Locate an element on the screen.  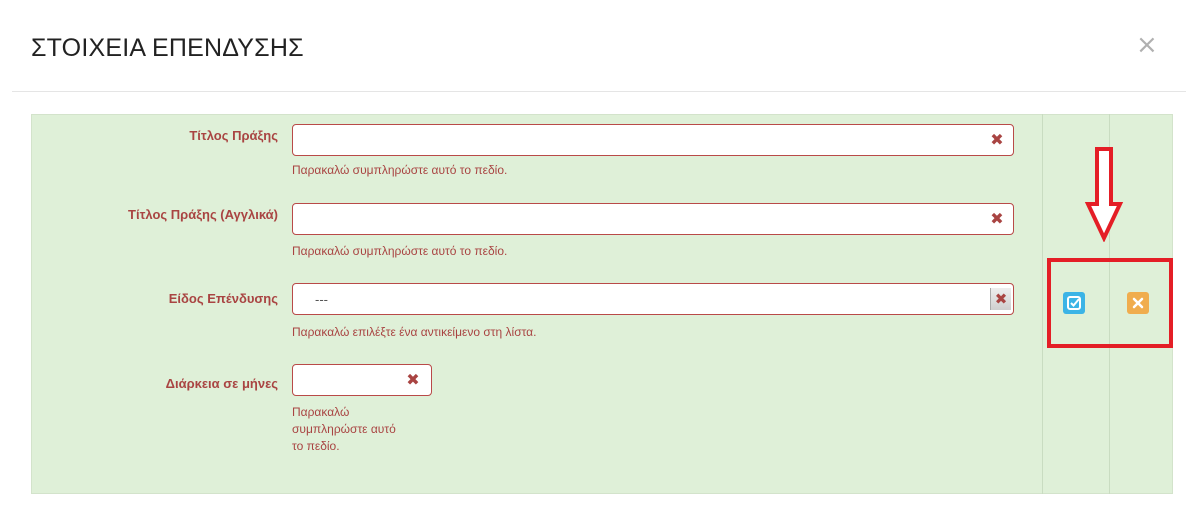
investment-type-select: --- ✖ is located at coordinates (653, 299).